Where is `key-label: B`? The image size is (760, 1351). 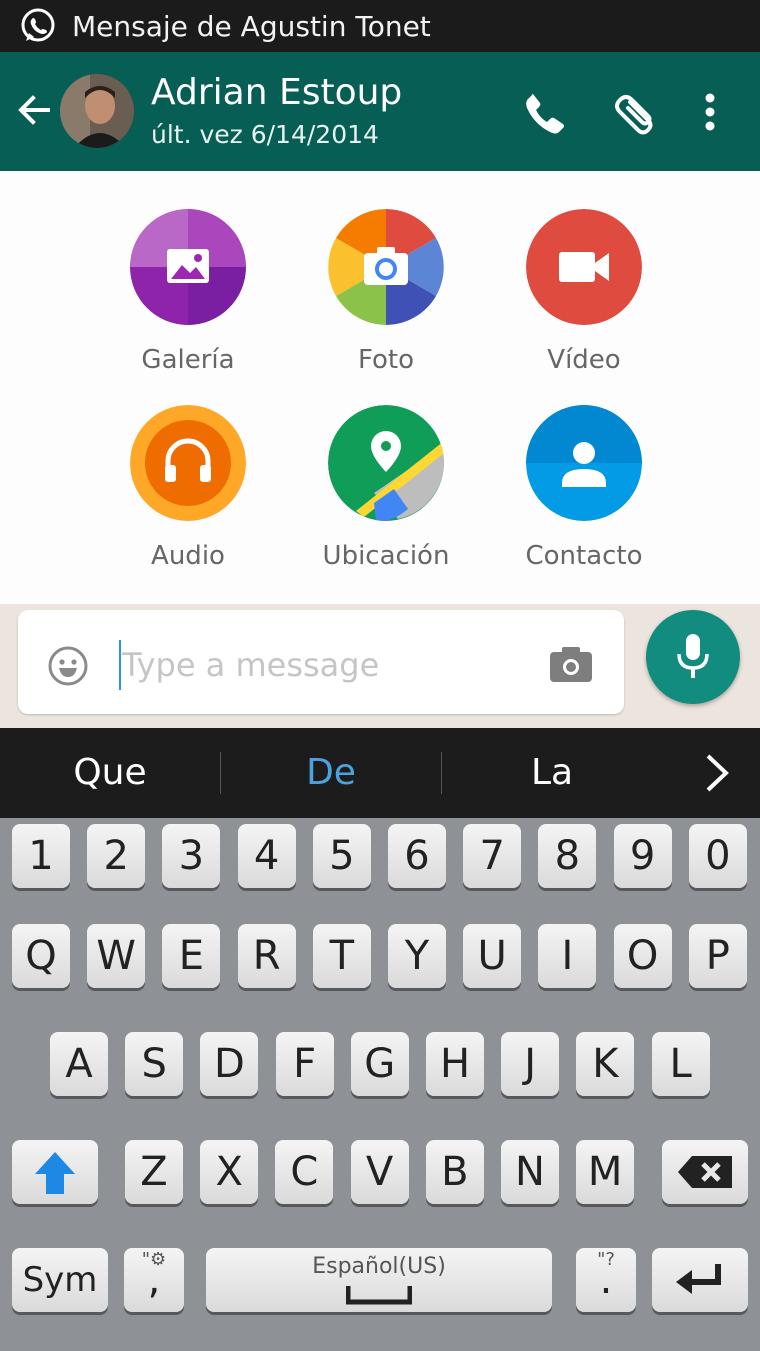
key-label: B is located at coordinates (455, 1172).